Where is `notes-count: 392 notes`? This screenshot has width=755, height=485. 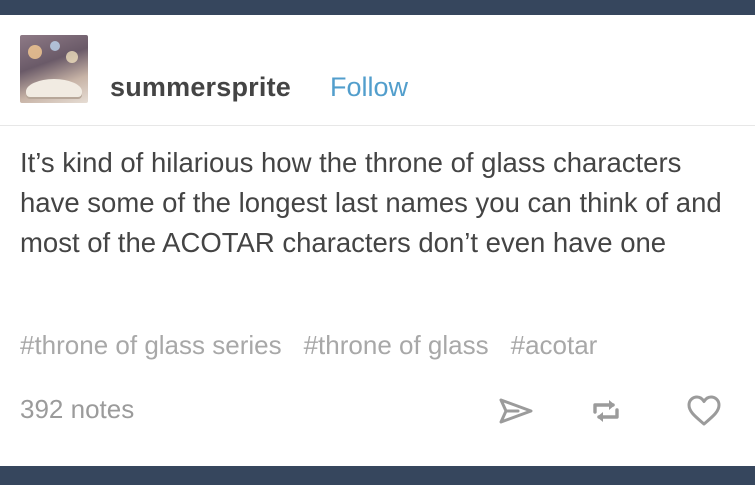
notes-count: 392 notes is located at coordinates (77, 409).